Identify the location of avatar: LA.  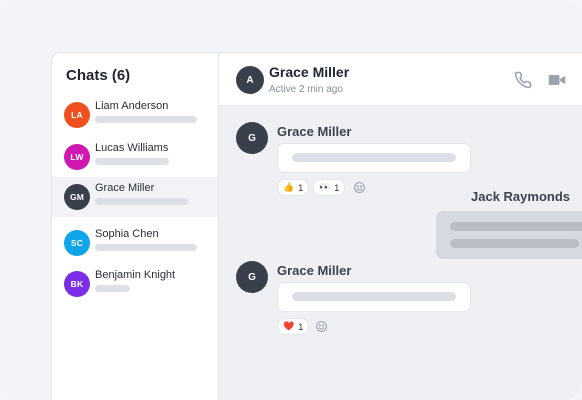
(77, 115).